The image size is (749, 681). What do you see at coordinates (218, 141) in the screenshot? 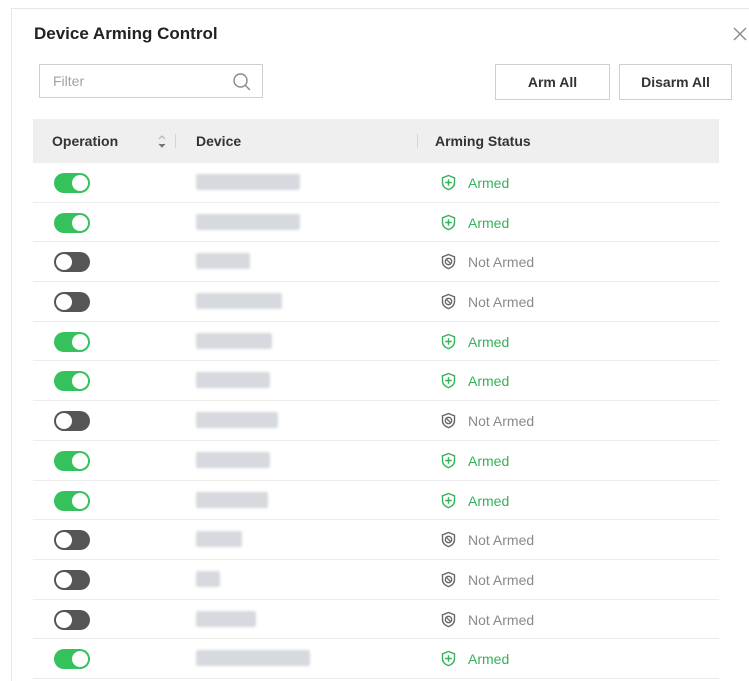
I see `column-header-device: Device` at bounding box center [218, 141].